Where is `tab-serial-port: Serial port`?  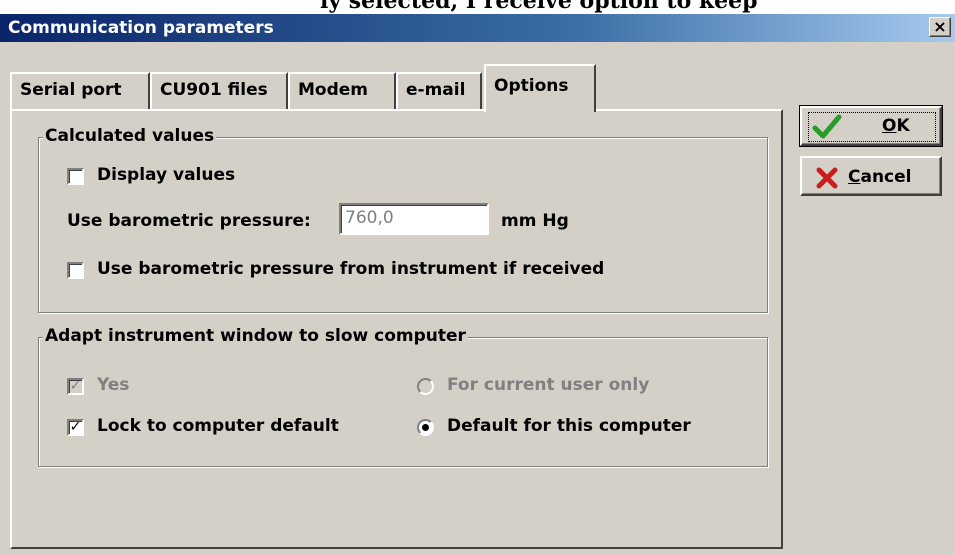 tab-serial-port: Serial port is located at coordinates (80, 91).